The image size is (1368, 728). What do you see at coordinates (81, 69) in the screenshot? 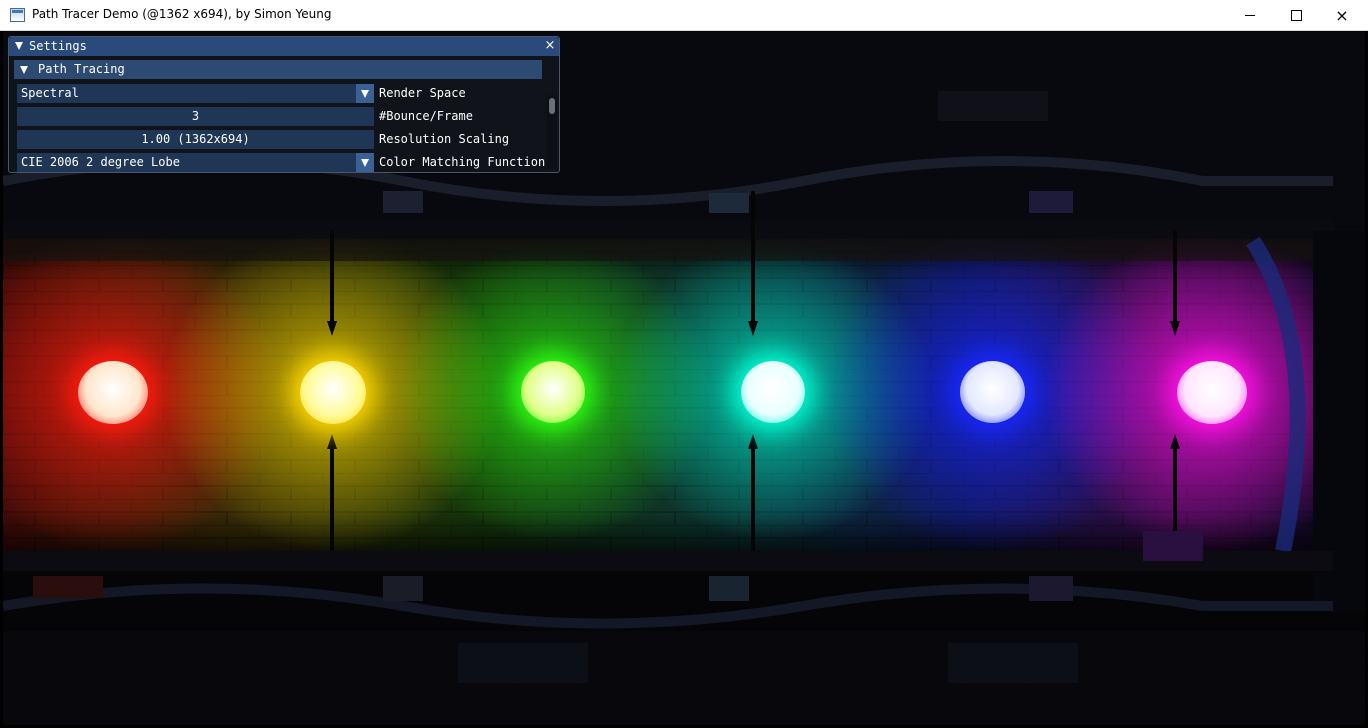
I see `section-title: Path Tracing` at bounding box center [81, 69].